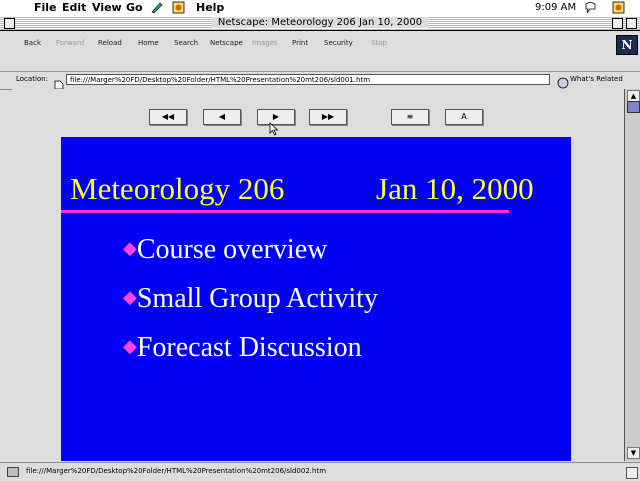 This screenshot has height=481, width=640. What do you see at coordinates (265, 43) in the screenshot?
I see `images-button: Images` at bounding box center [265, 43].